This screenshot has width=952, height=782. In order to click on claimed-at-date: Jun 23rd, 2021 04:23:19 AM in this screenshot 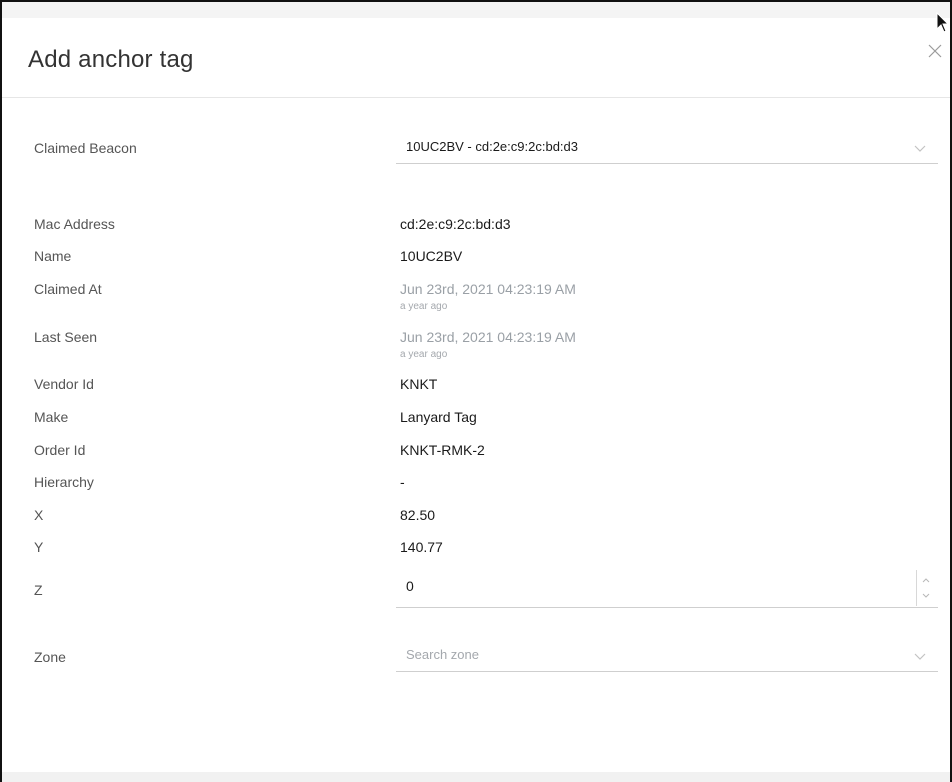, I will do `click(488, 289)`.